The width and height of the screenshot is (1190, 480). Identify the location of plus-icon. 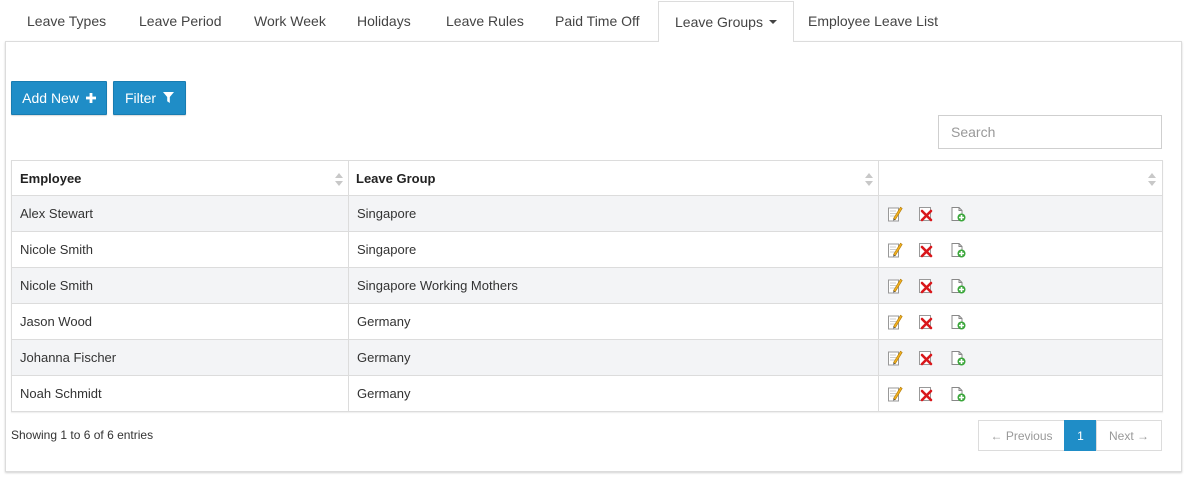
(90, 98).